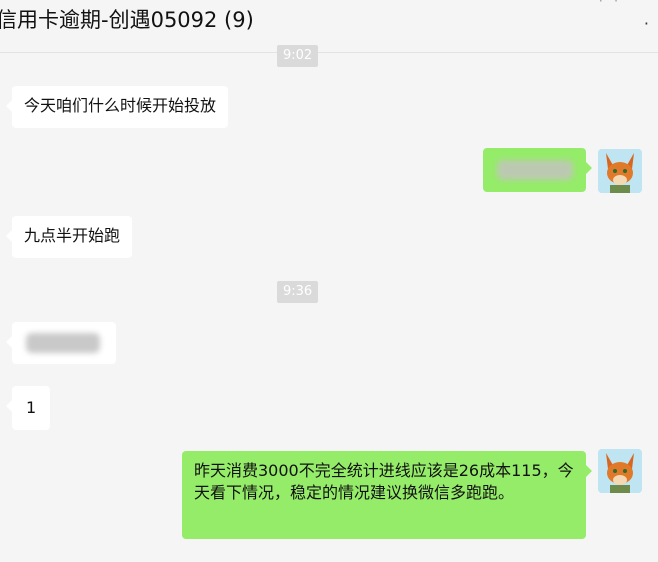 This screenshot has height=562, width=658. Describe the element at coordinates (69, 237) in the screenshot. I see `message-bubble-incoming: 九点半开始跑` at that location.